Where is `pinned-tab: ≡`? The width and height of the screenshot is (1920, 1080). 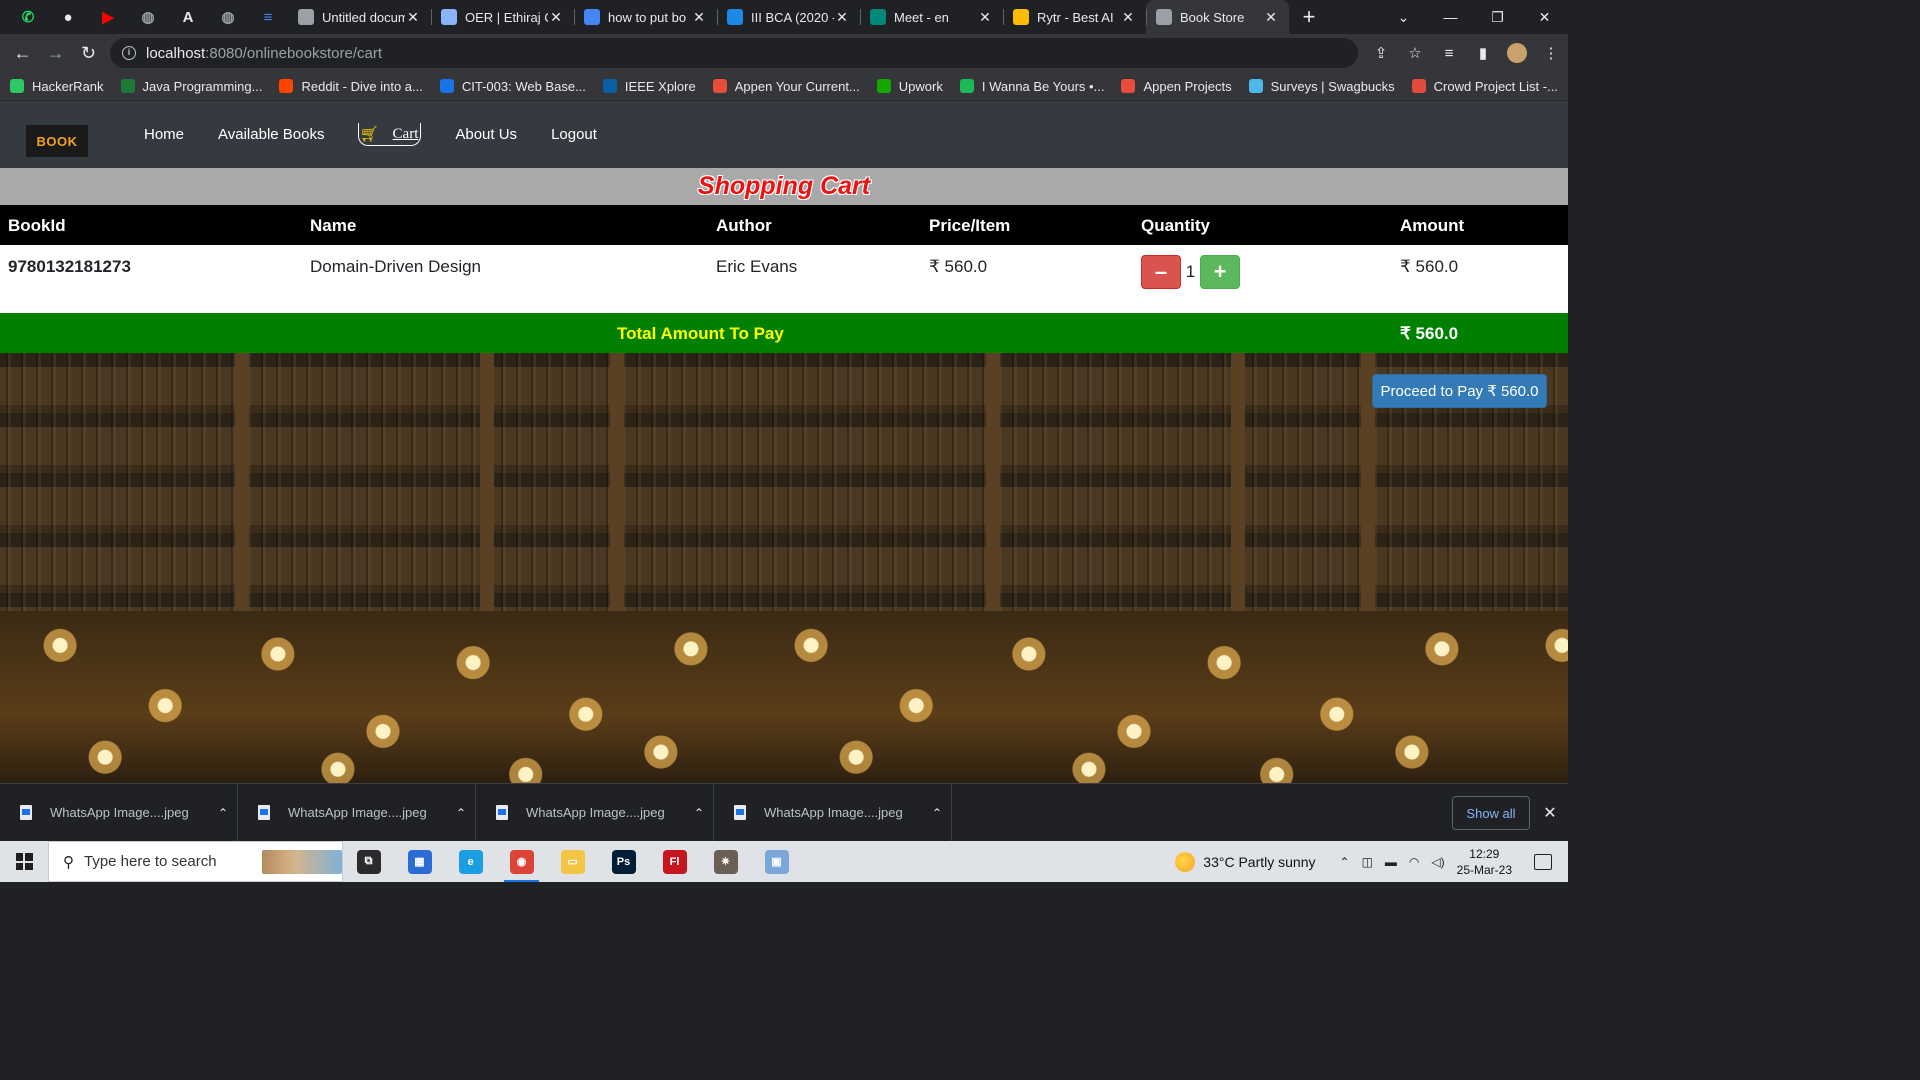
pinned-tab: ≡ is located at coordinates (268, 17).